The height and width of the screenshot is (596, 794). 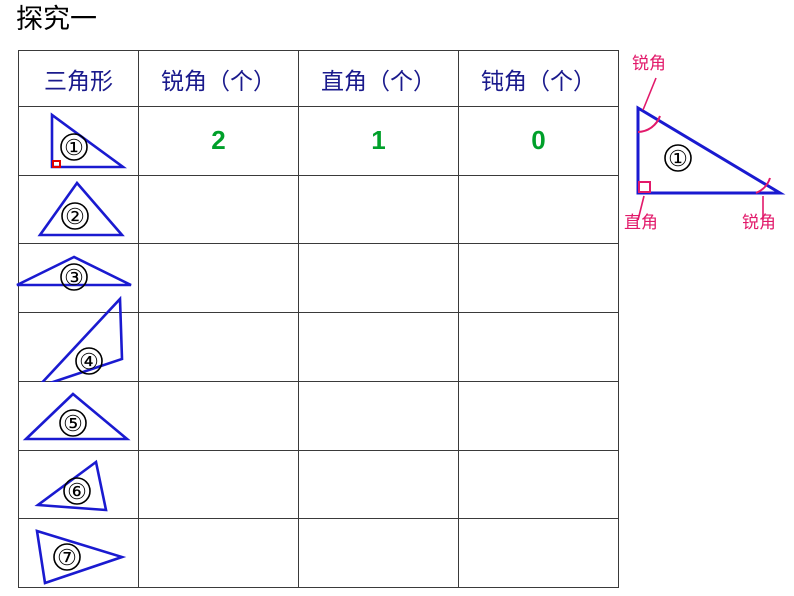 What do you see at coordinates (67, 557) in the screenshot?
I see `shape-index-label-7: ⑦` at bounding box center [67, 557].